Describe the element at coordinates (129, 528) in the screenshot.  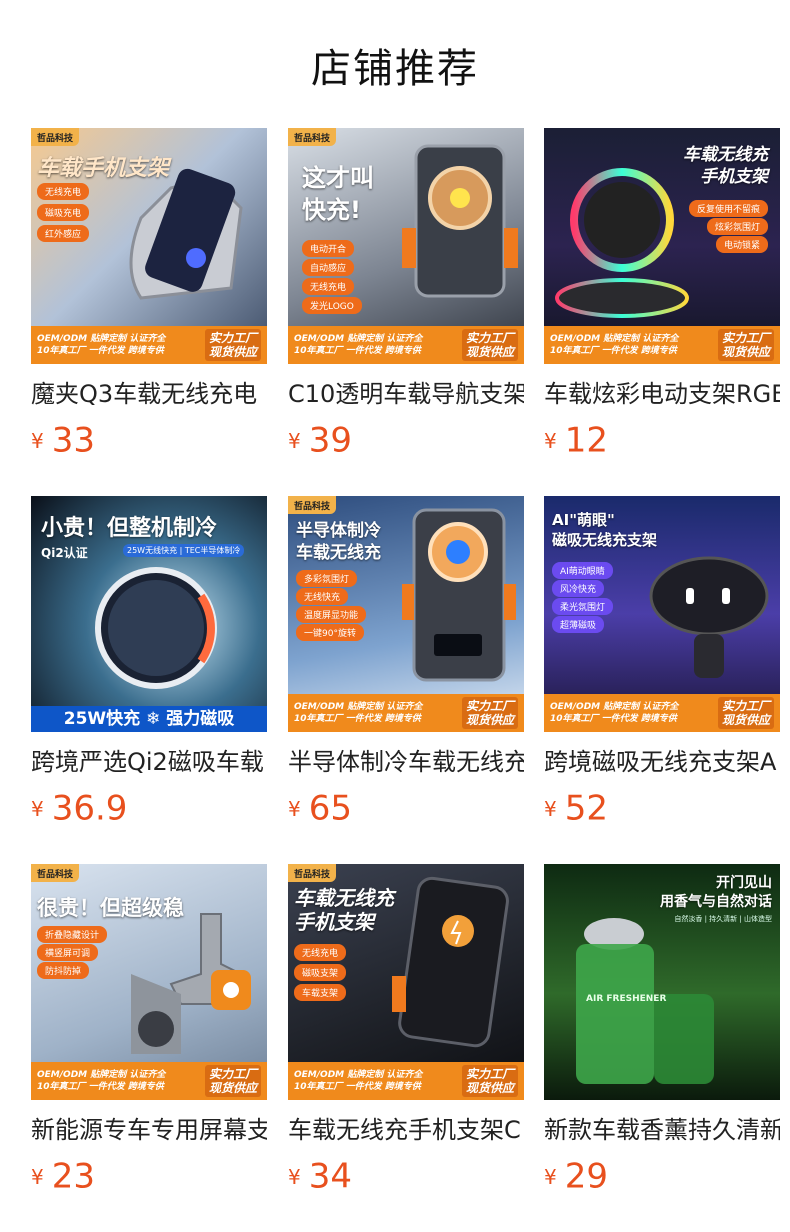
I see `product-headline: 小贵！但整机制冷` at that location.